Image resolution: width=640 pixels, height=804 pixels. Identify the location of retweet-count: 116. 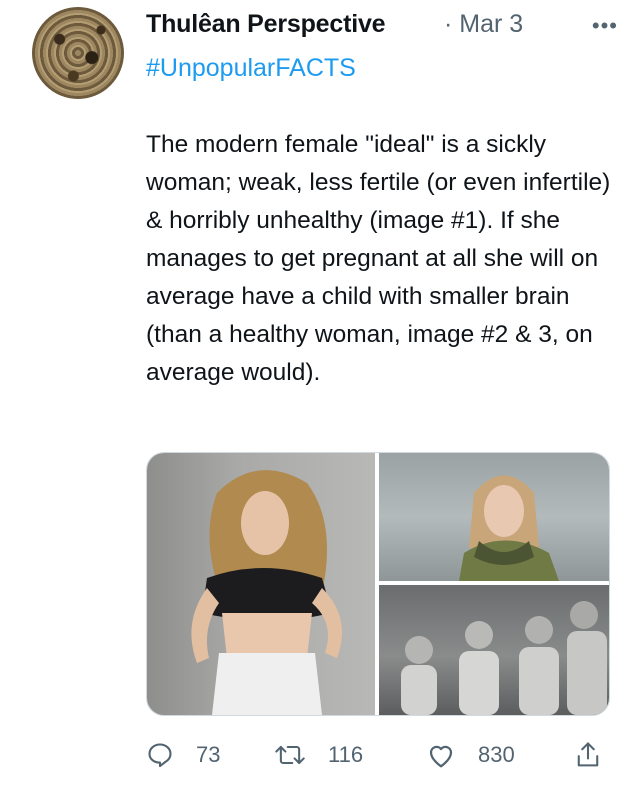
(346, 754).